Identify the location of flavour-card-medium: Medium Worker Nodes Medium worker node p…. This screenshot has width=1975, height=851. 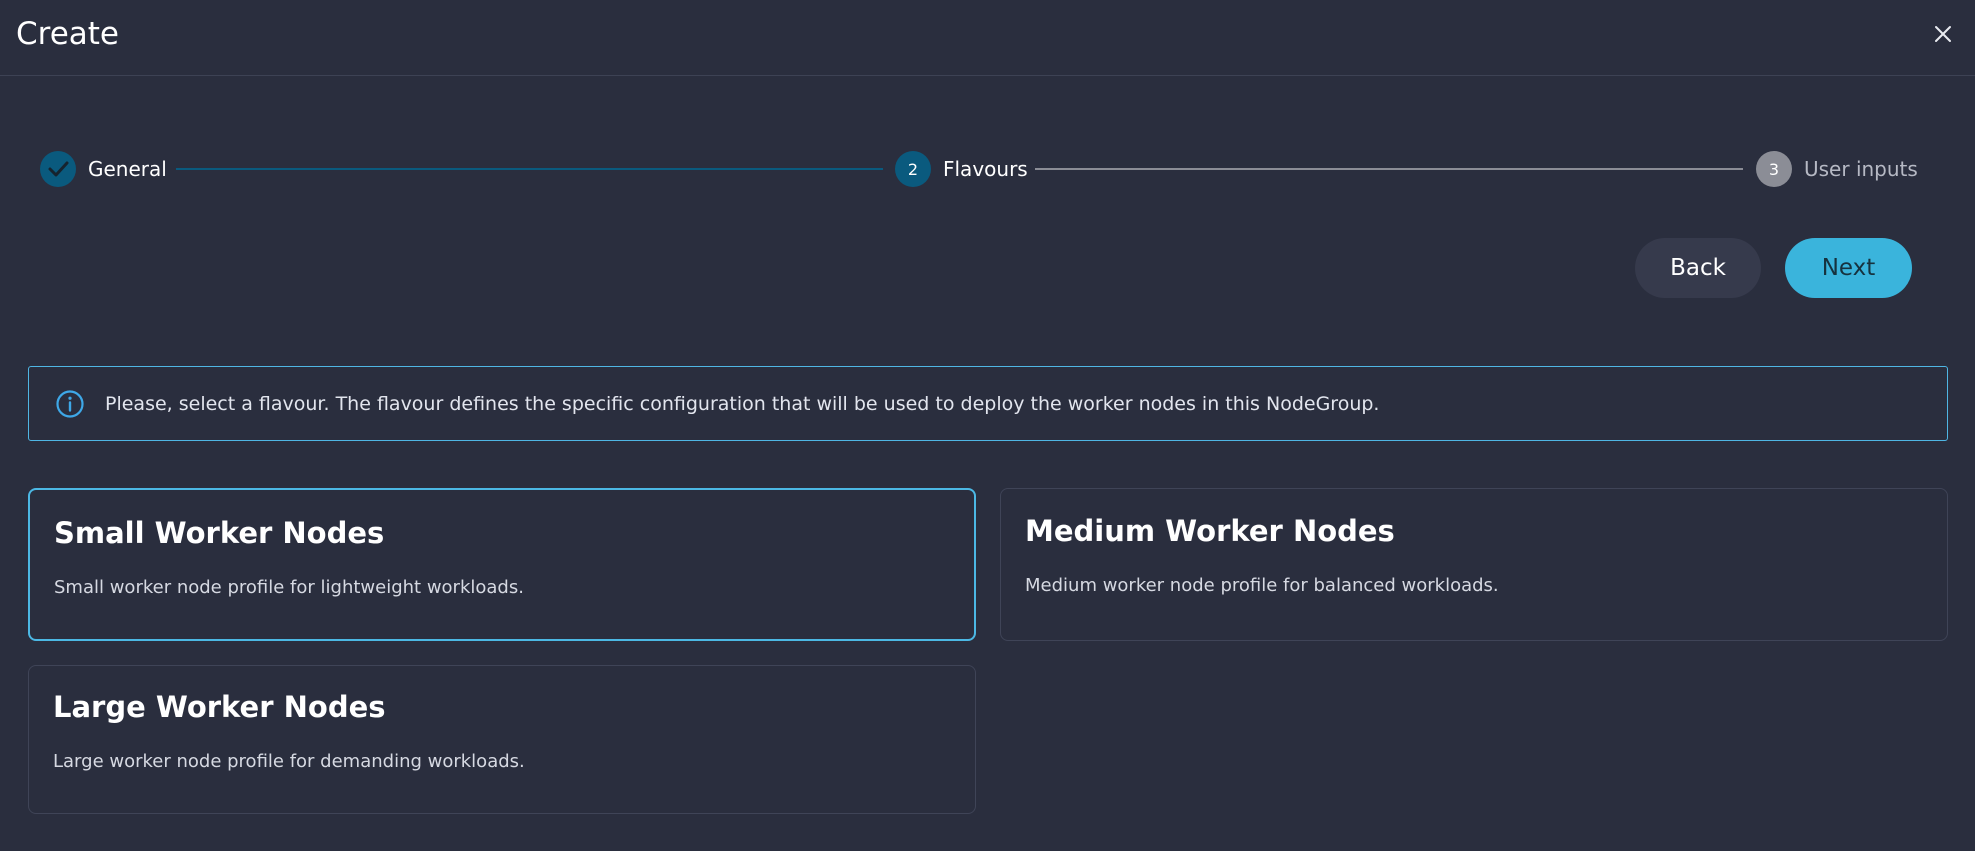
(1474, 564).